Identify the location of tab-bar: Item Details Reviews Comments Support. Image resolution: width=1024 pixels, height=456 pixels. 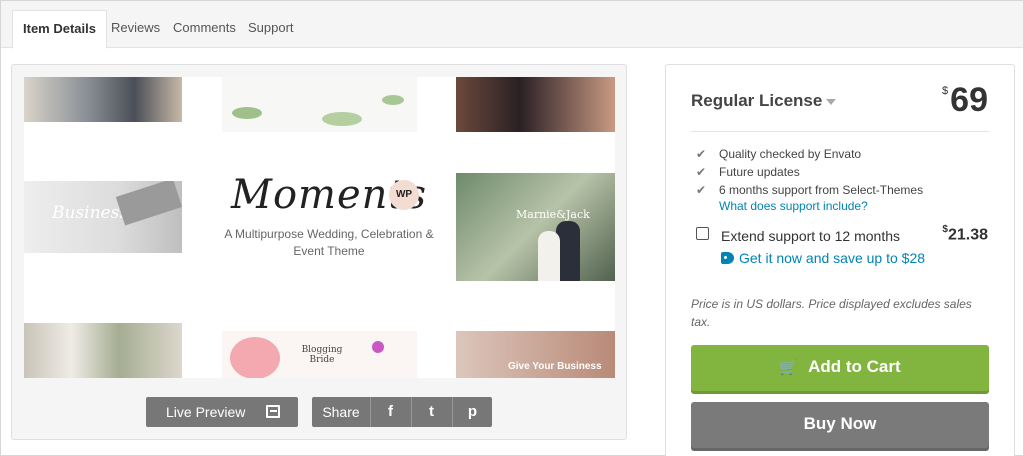
(512, 25).